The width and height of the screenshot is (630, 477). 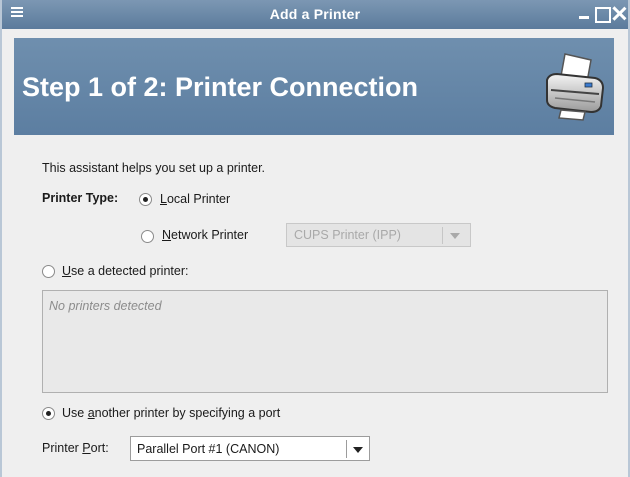 What do you see at coordinates (171, 413) in the screenshot?
I see `use-another-printer-label: Use another printer by specifying a port` at bounding box center [171, 413].